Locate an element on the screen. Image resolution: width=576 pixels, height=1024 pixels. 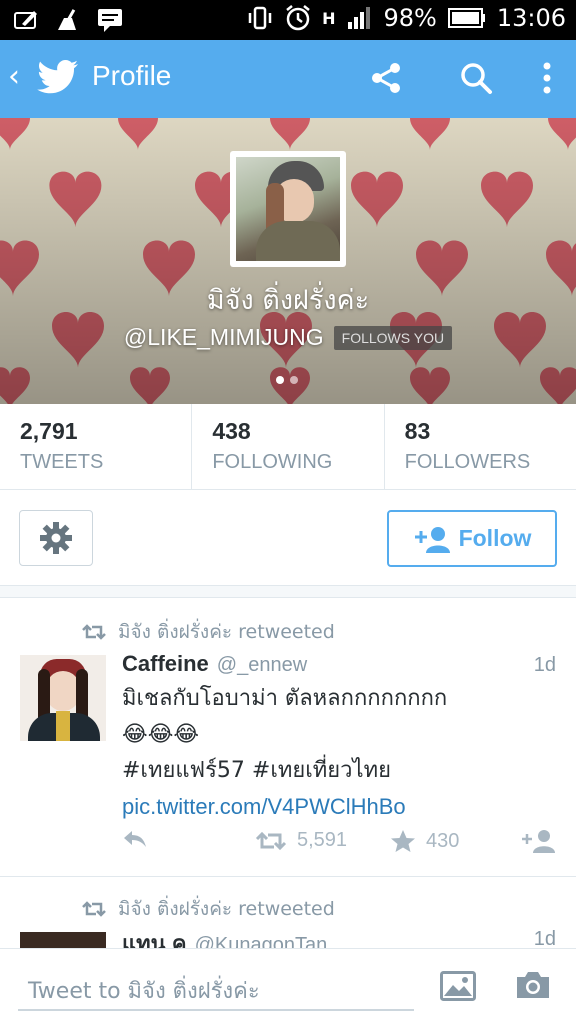
page-title: Profile is located at coordinates (132, 75).